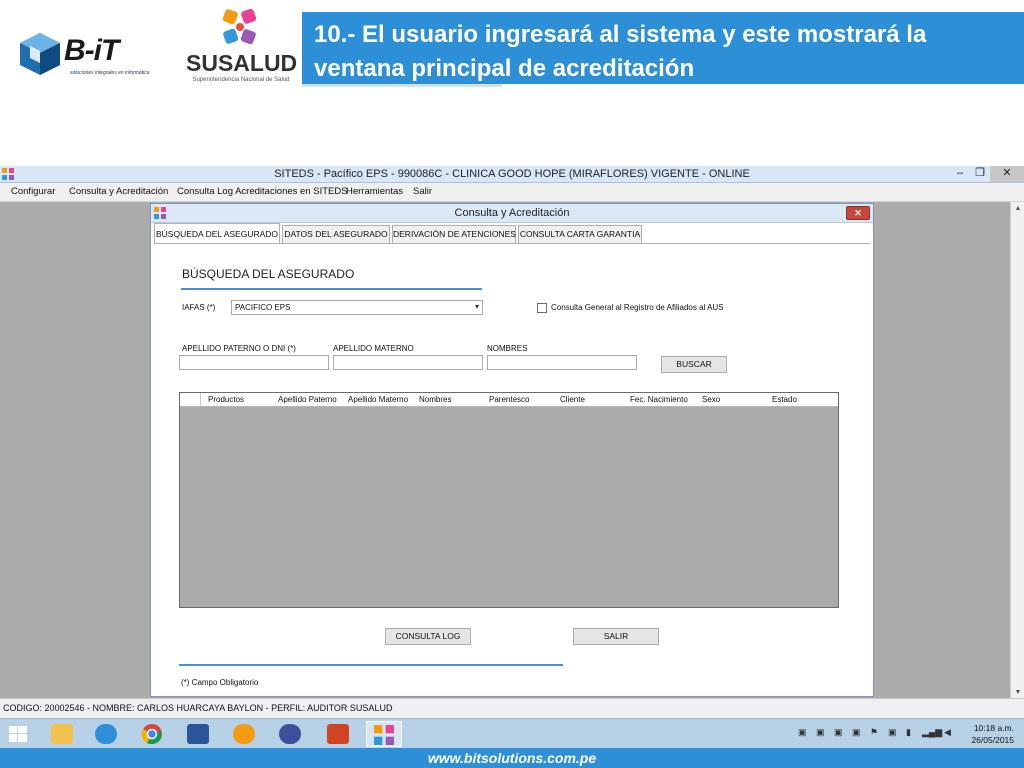 The image size is (1024, 768). I want to click on close-button: ✕, so click(1007, 174).